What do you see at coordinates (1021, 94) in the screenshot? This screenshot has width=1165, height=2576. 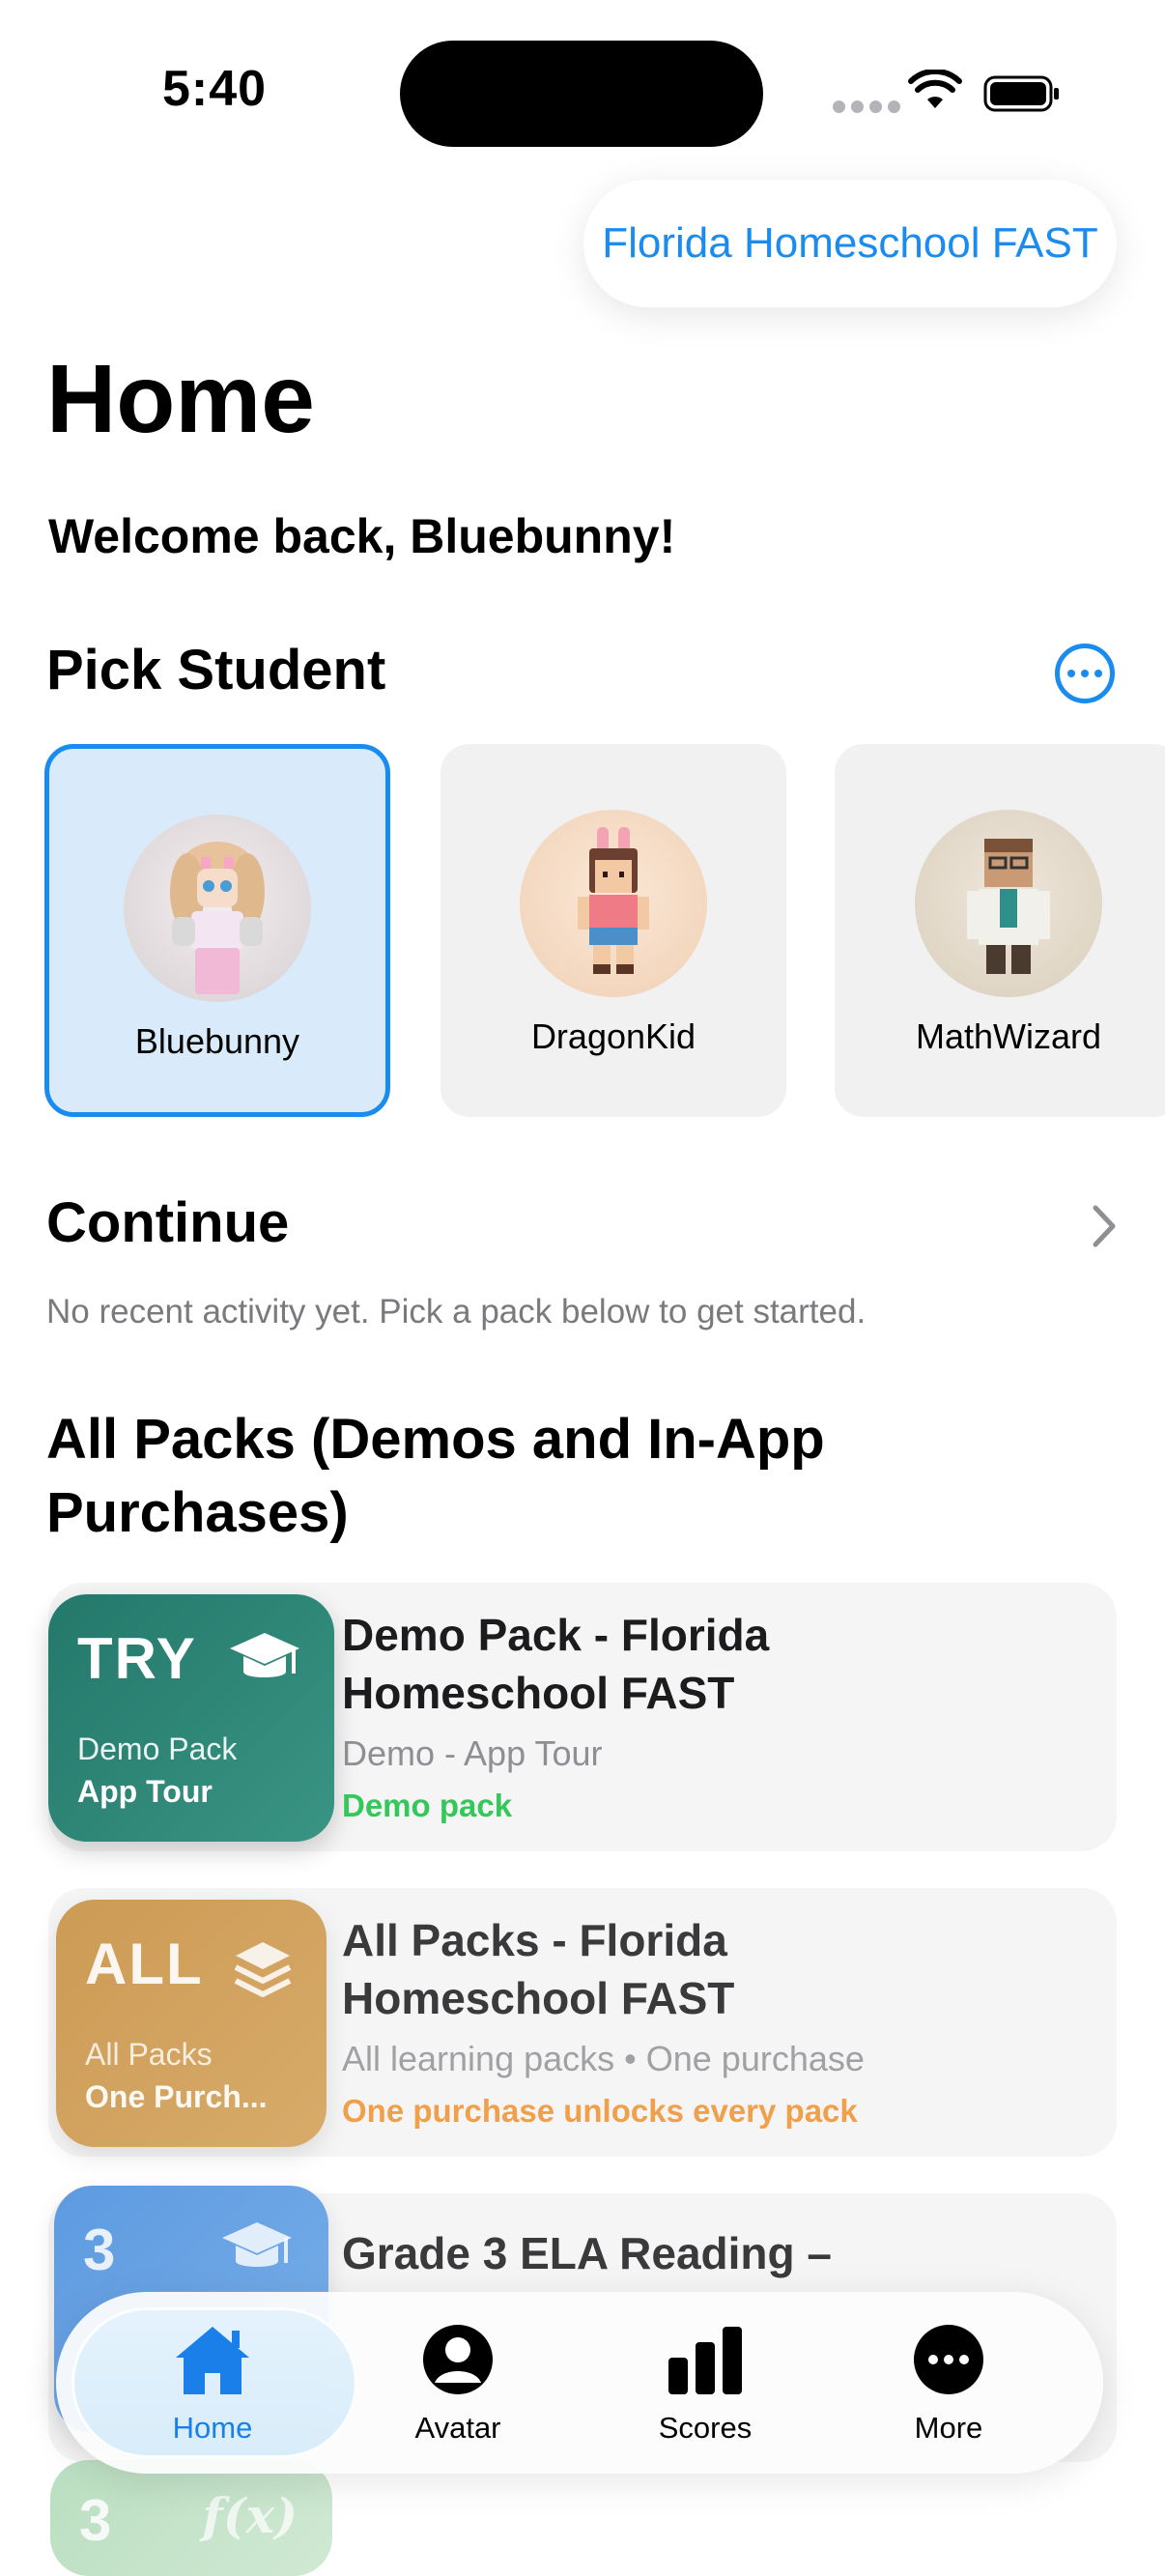 I see `battery-icon` at bounding box center [1021, 94].